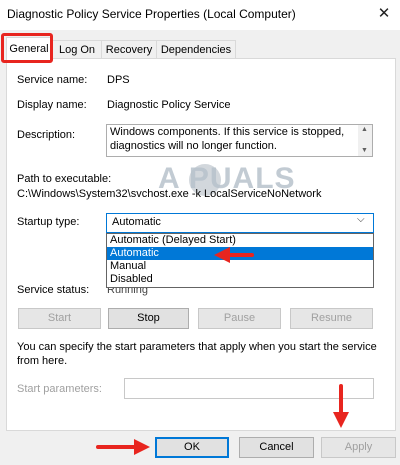  Describe the element at coordinates (234, 255) in the screenshot. I see `arrow-to-automatic-icon` at that location.